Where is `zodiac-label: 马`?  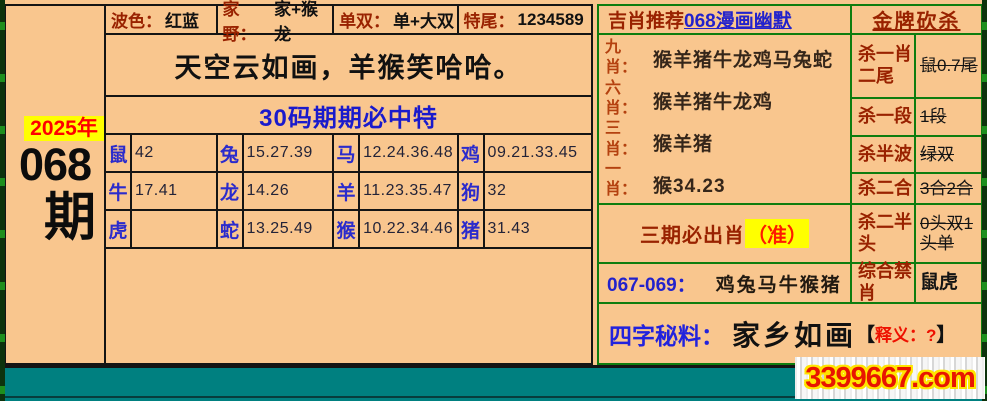
zodiac-label: 马 is located at coordinates (347, 153).